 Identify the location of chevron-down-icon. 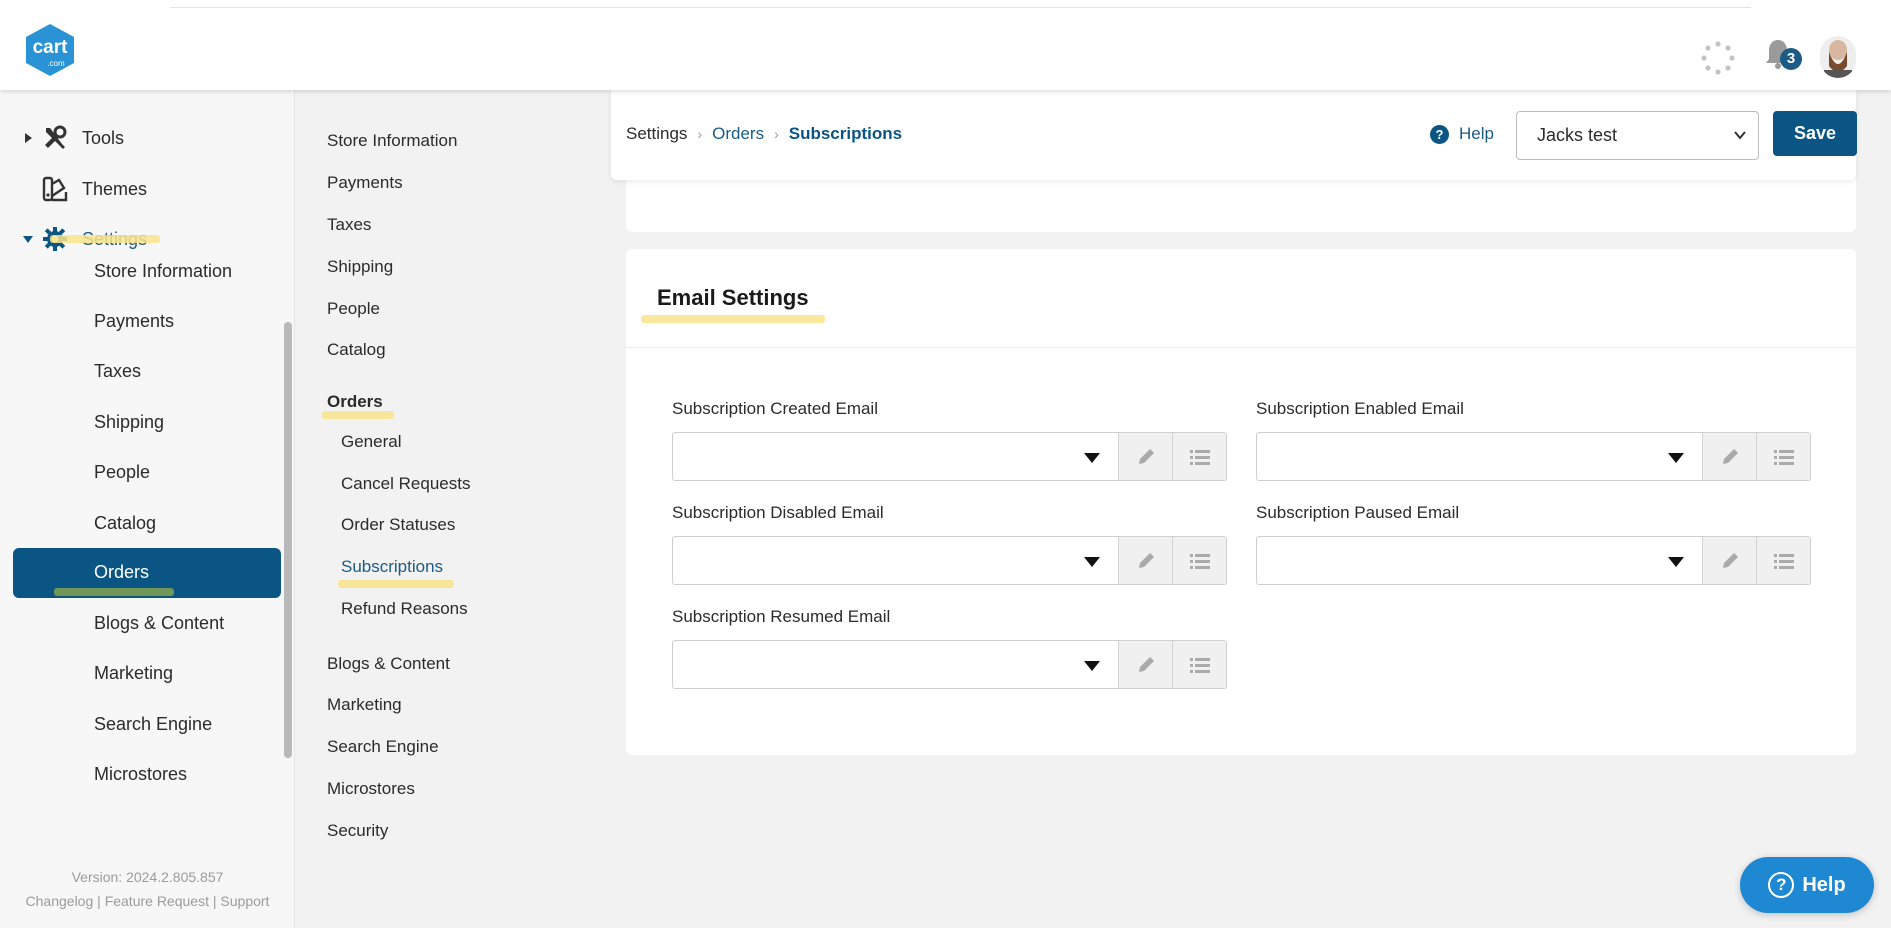
(1740, 135).